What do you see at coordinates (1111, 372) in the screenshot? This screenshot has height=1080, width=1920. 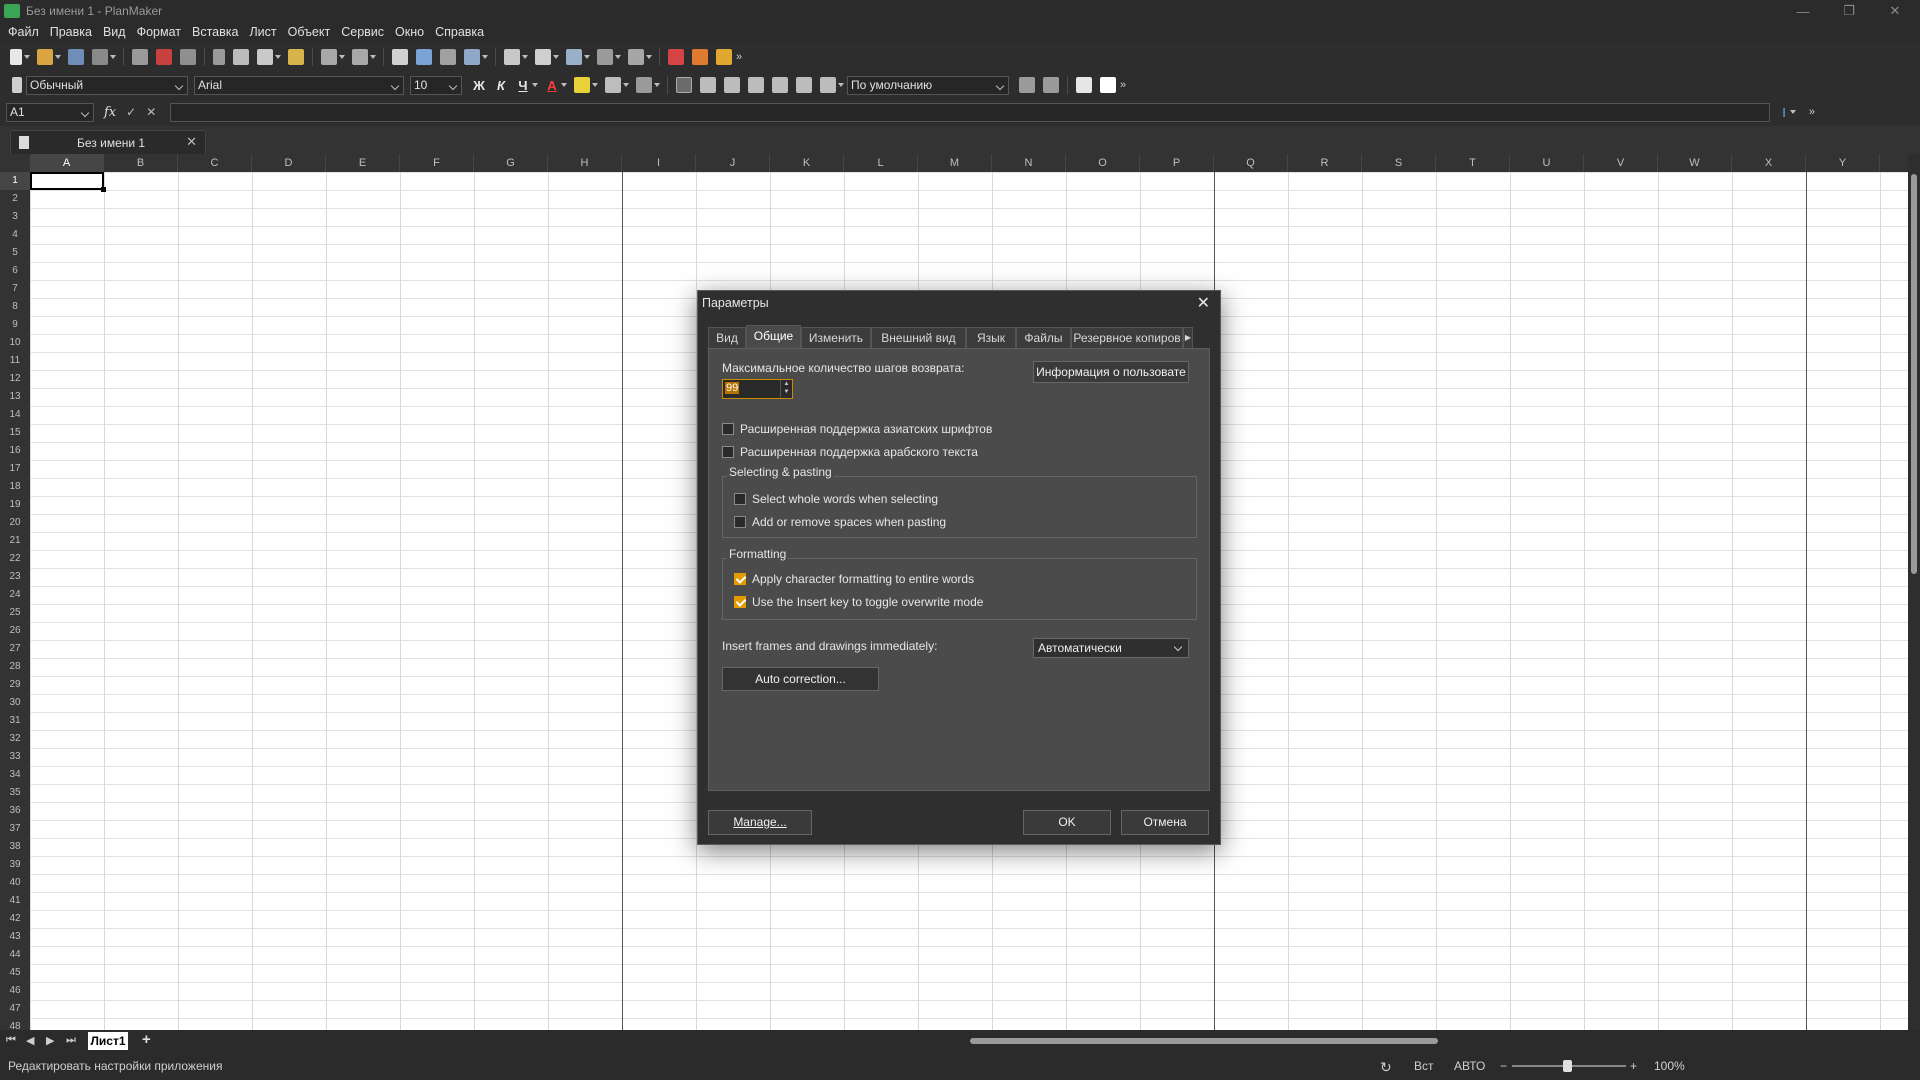 I see `user-info-button: Информация о пользовате` at bounding box center [1111, 372].